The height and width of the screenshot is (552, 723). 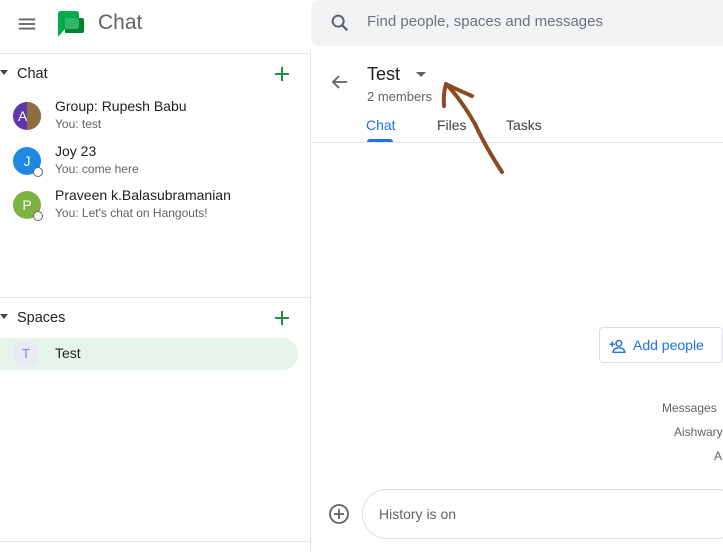 I want to click on spaces-section-header: Spaces, so click(x=155, y=319).